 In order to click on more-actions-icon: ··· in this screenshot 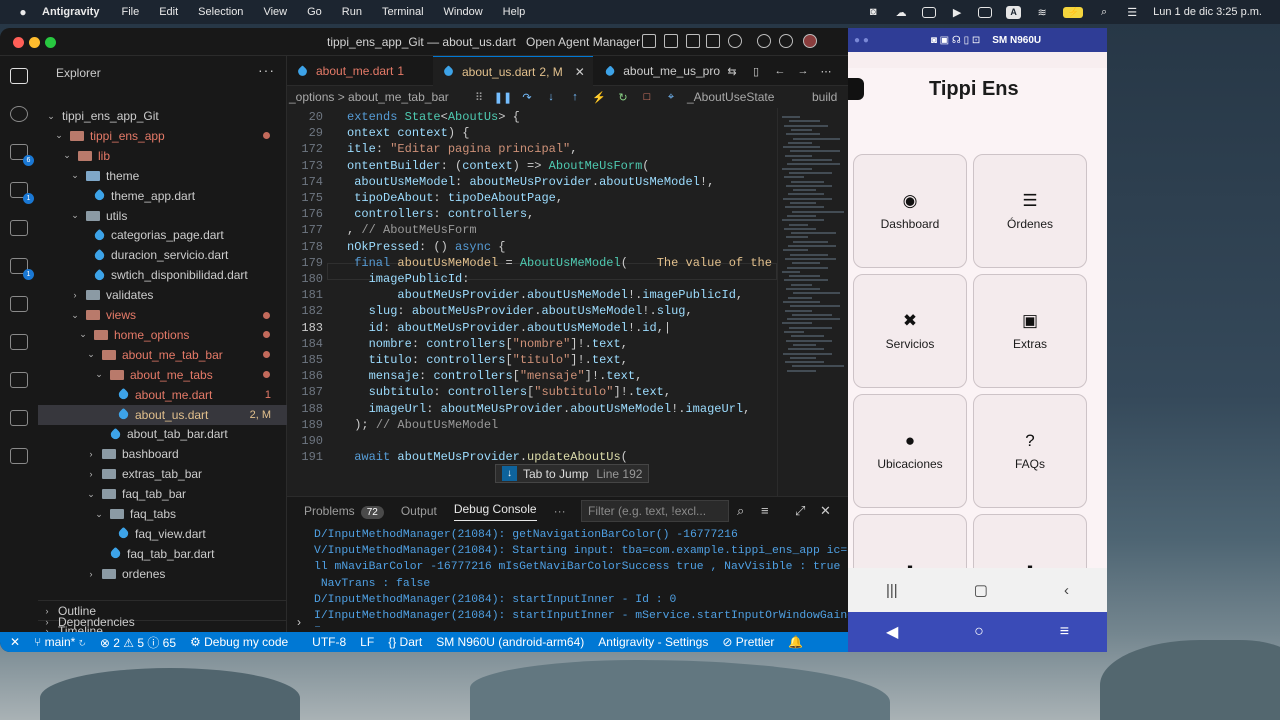, I will do `click(266, 70)`.